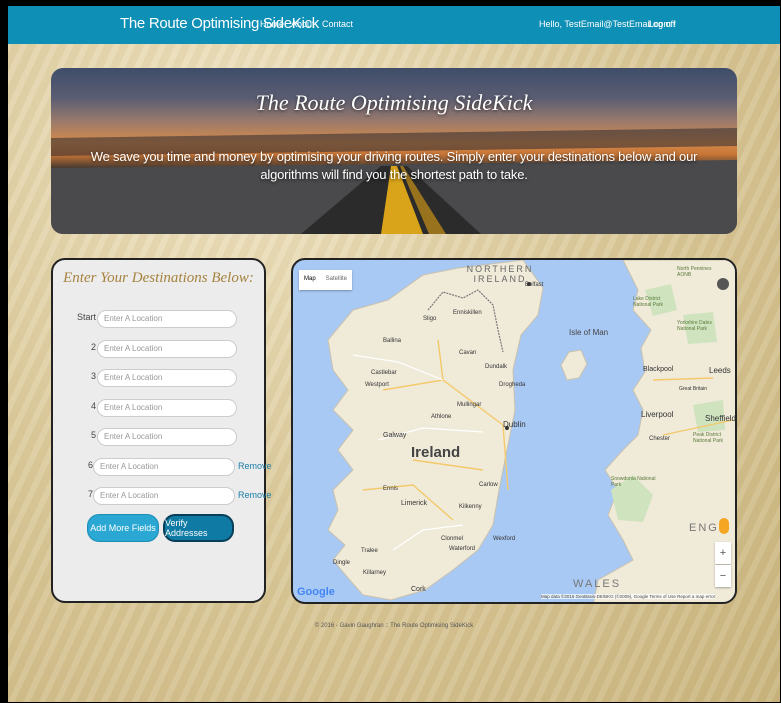 This screenshot has height=703, width=781. I want to click on start-location-input: Enter A Location, so click(167, 319).